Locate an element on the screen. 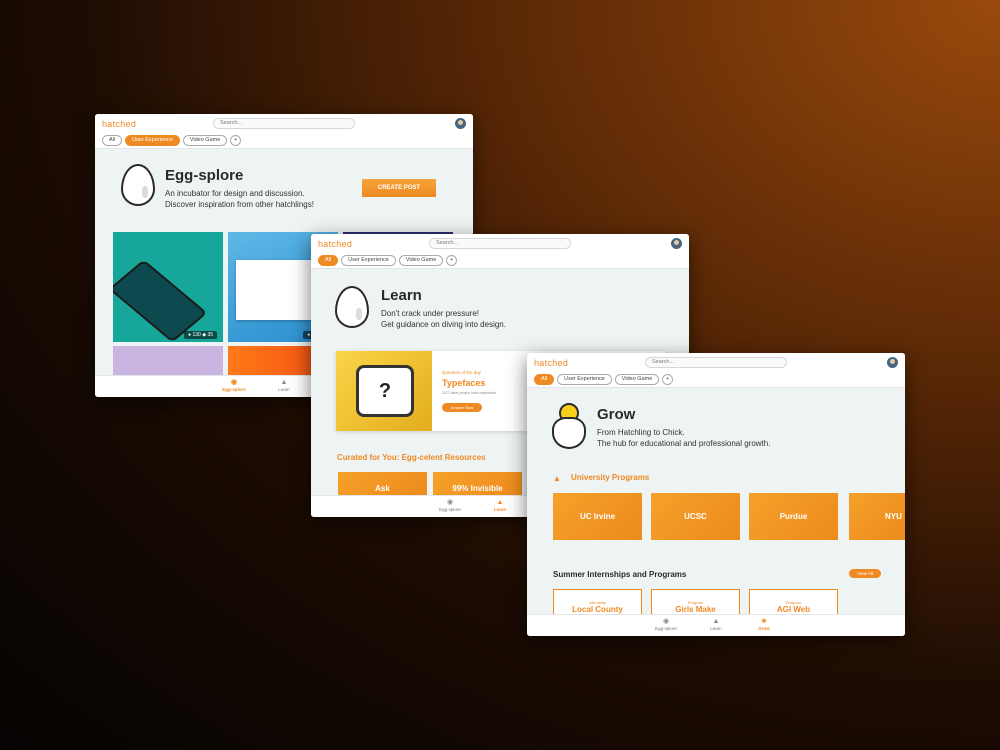  page-subtitle-1: From Hatchling to Chick. is located at coordinates (641, 432).